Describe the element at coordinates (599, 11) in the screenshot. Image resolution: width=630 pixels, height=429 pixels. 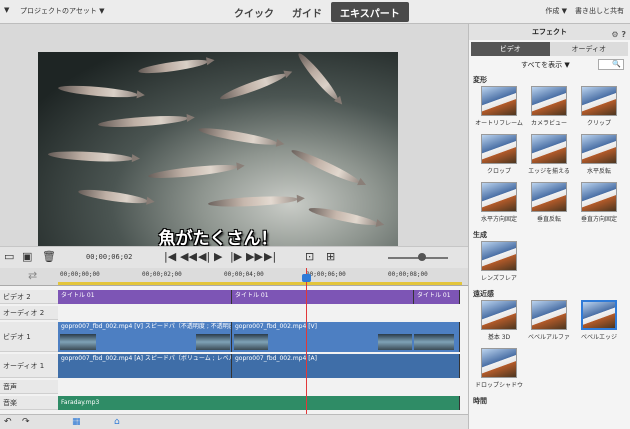
I see `export-share-button: 書き出しと共有` at that location.